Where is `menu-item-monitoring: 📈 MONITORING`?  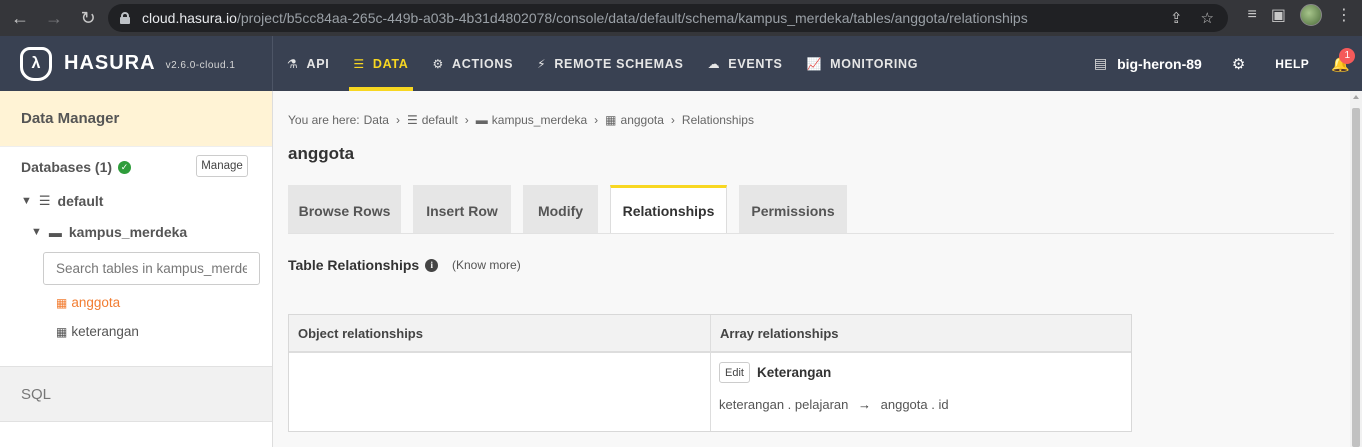
menu-item-monitoring: 📈 MONITORING is located at coordinates (863, 63).